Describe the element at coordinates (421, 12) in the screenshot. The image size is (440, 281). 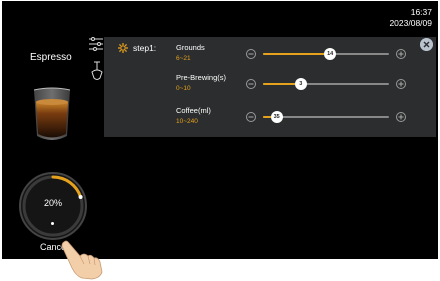
I see `clock-time: 16:37` at that location.